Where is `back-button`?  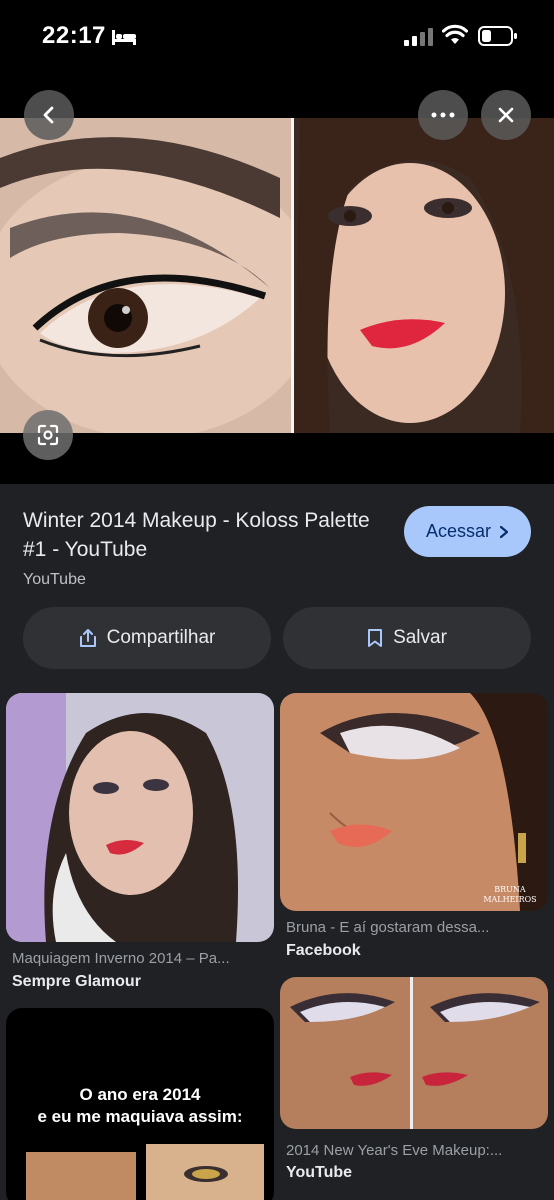
back-button is located at coordinates (49, 115).